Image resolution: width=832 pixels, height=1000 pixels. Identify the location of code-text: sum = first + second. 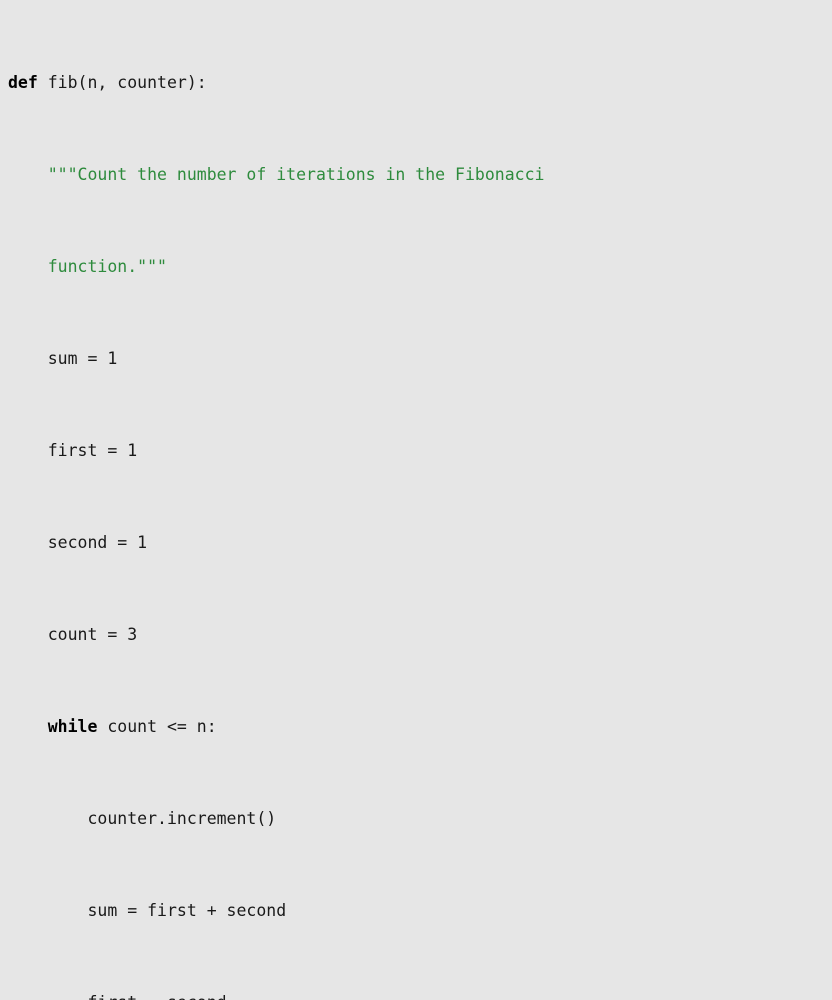
(187, 910).